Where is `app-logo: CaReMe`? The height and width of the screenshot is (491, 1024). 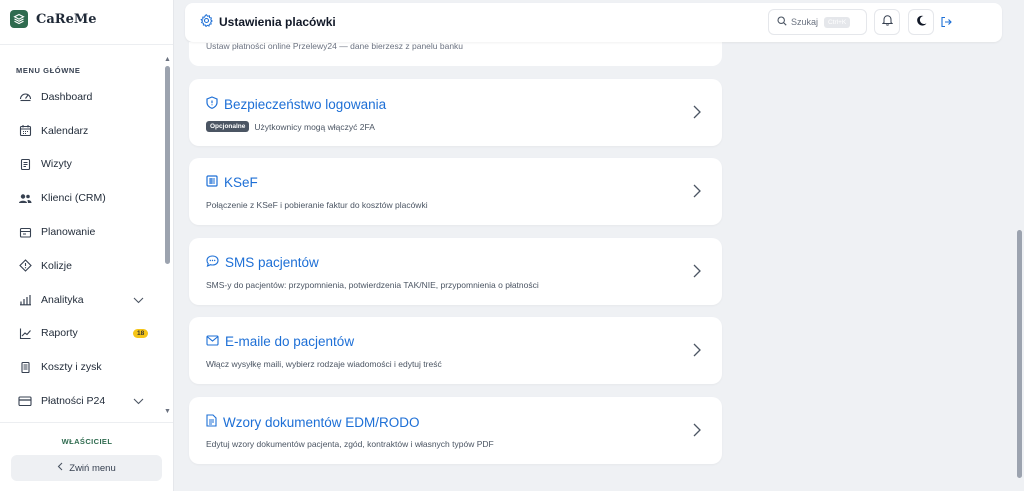 app-logo: CaReMe is located at coordinates (53, 19).